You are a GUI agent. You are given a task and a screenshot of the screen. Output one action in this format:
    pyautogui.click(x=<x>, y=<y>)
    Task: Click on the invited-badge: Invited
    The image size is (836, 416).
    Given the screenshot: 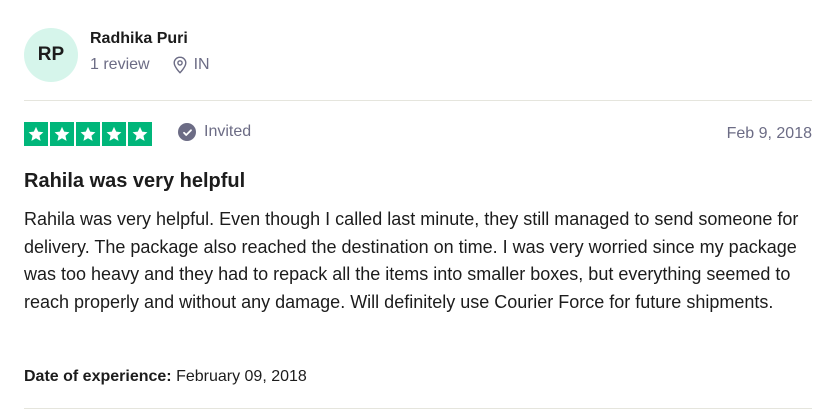 What is the action you would take?
    pyautogui.click(x=214, y=132)
    